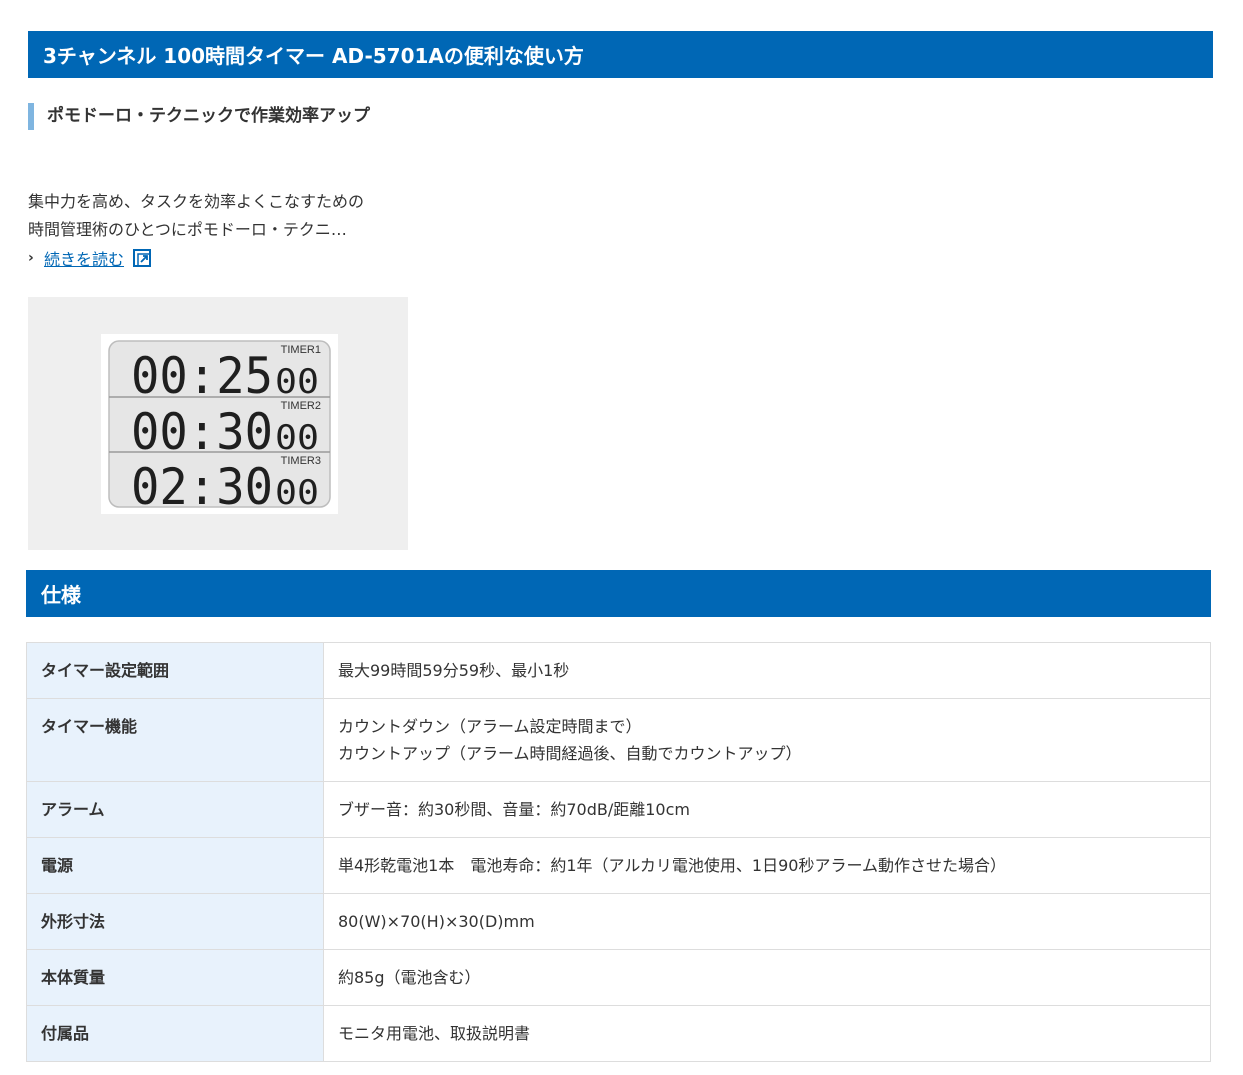 The image size is (1243, 1075). I want to click on timer-label: TIMER3, so click(301, 461).